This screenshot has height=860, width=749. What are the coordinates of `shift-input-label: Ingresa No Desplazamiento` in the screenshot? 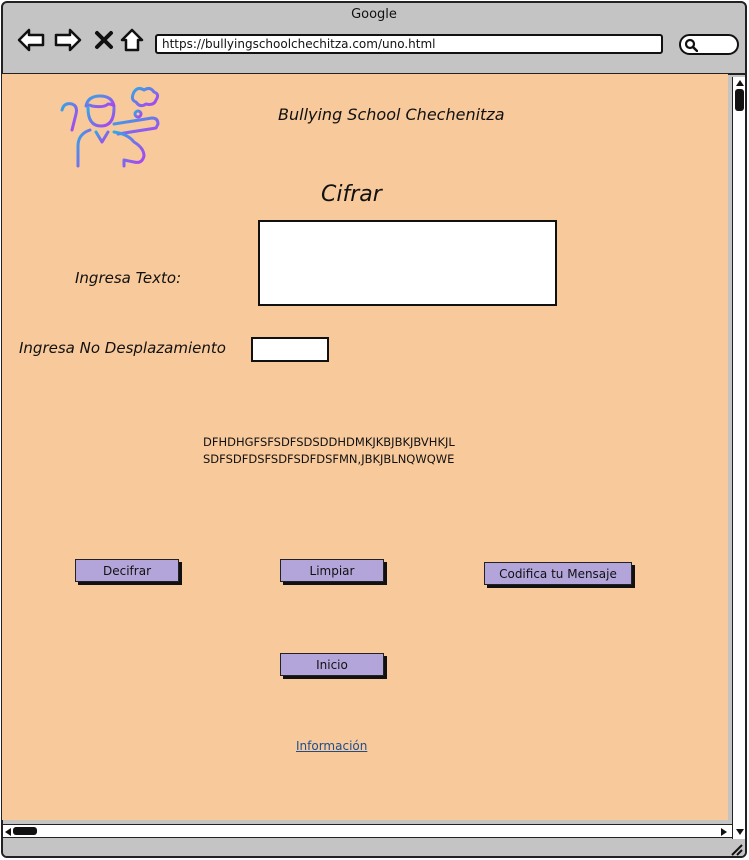 It's located at (122, 348).